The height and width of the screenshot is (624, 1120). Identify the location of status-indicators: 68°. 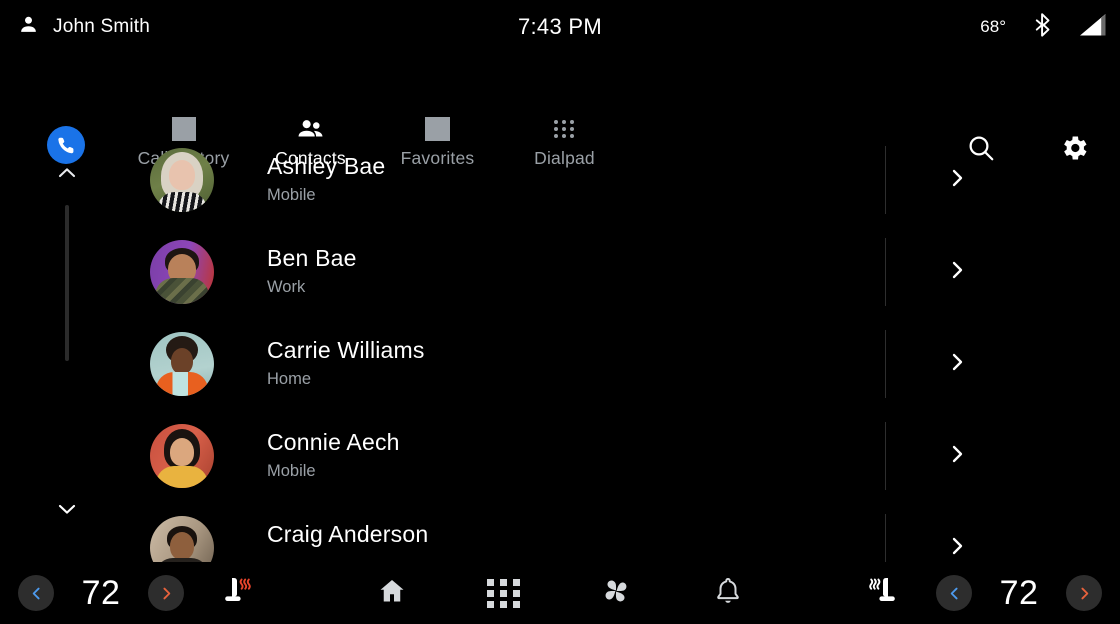
(1043, 27).